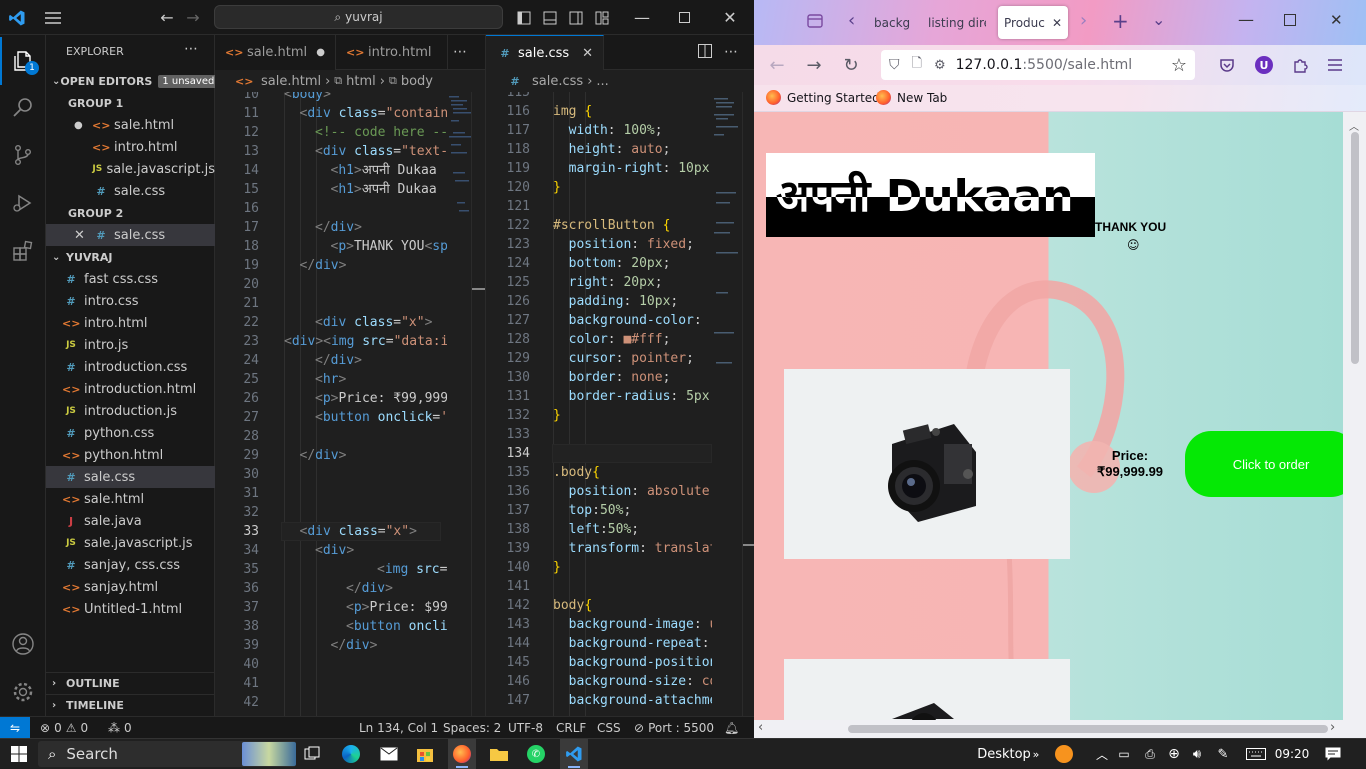 Image resolution: width=1366 pixels, height=769 pixels. Describe the element at coordinates (1197, 754) in the screenshot. I see `volume-icon: 🔊︎` at that location.